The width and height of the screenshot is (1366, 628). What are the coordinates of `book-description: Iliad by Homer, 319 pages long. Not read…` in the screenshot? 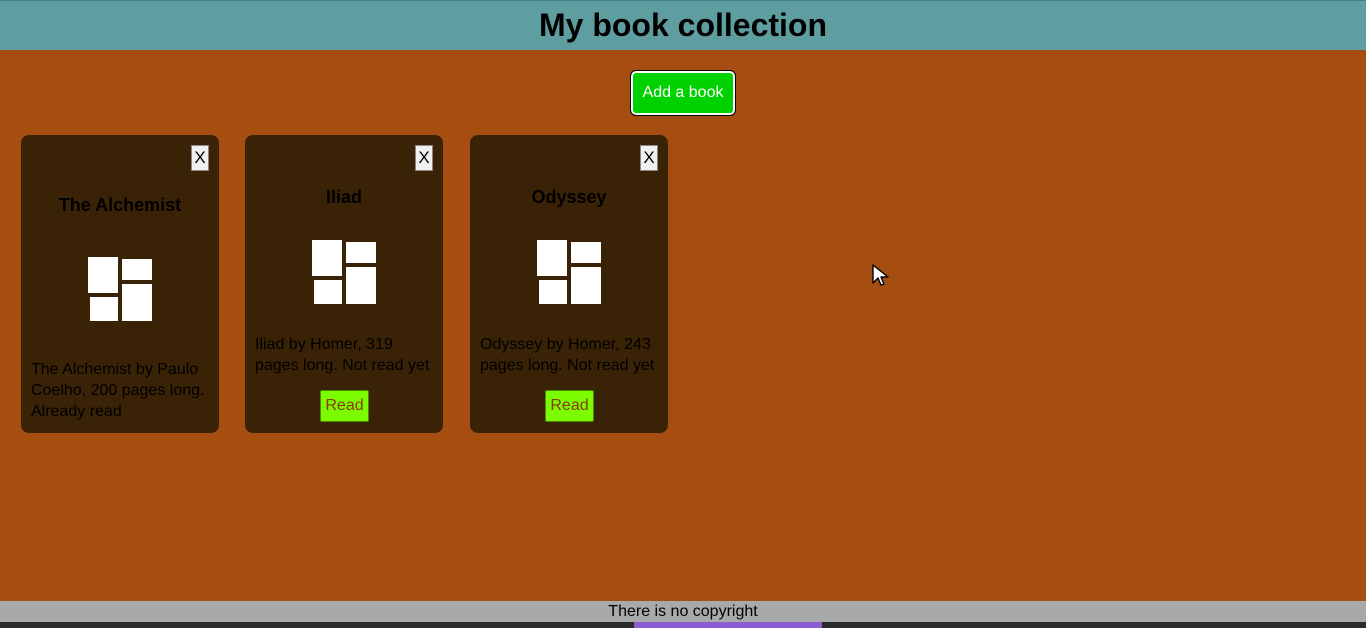 It's located at (342, 355).